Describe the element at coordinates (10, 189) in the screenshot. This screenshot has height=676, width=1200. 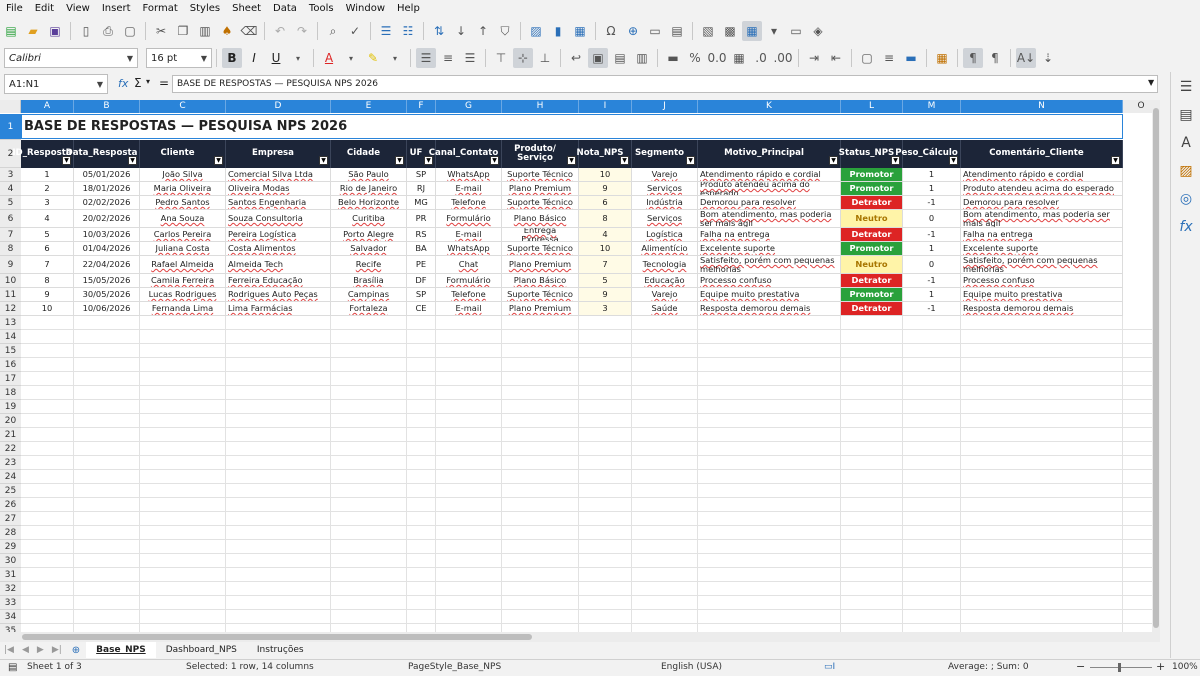
I see `row-header-4: 4` at that location.